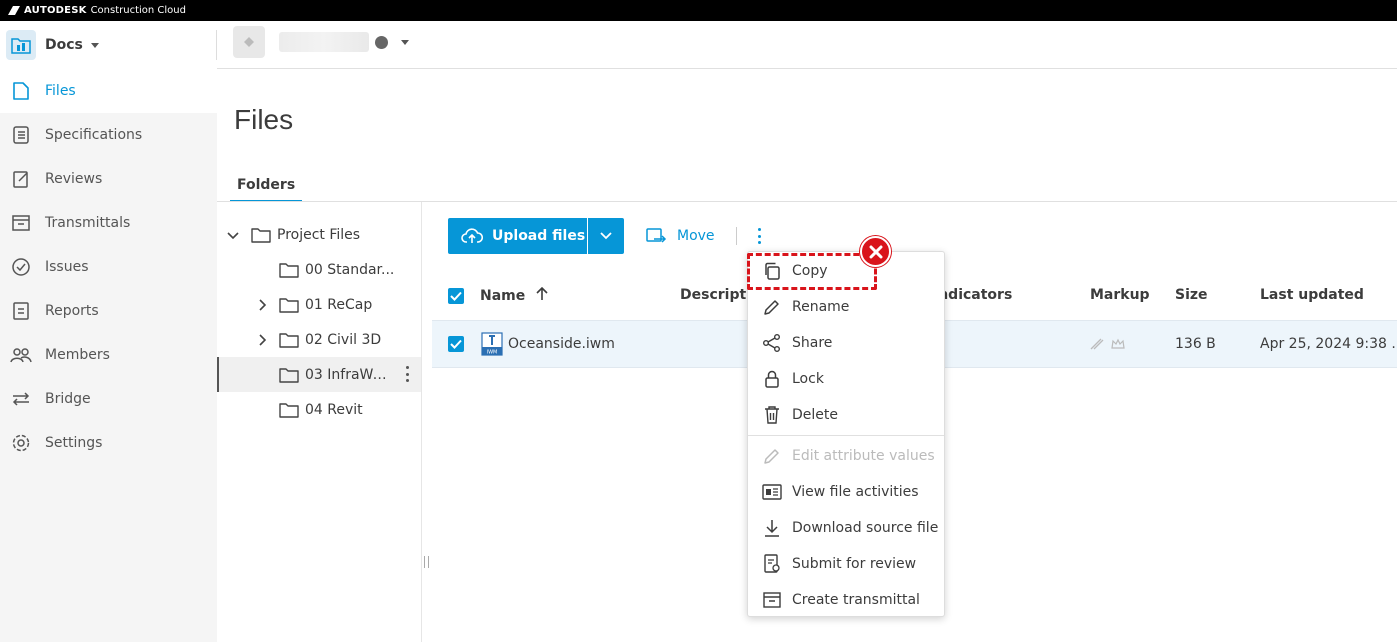 Image resolution: width=1397 pixels, height=642 pixels. What do you see at coordinates (815, 415) in the screenshot?
I see `menu-item-label: Delete` at bounding box center [815, 415].